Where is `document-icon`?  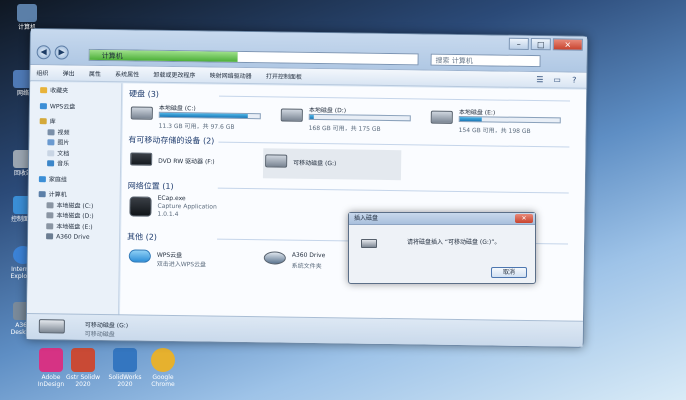 document-icon is located at coordinates (51, 152).